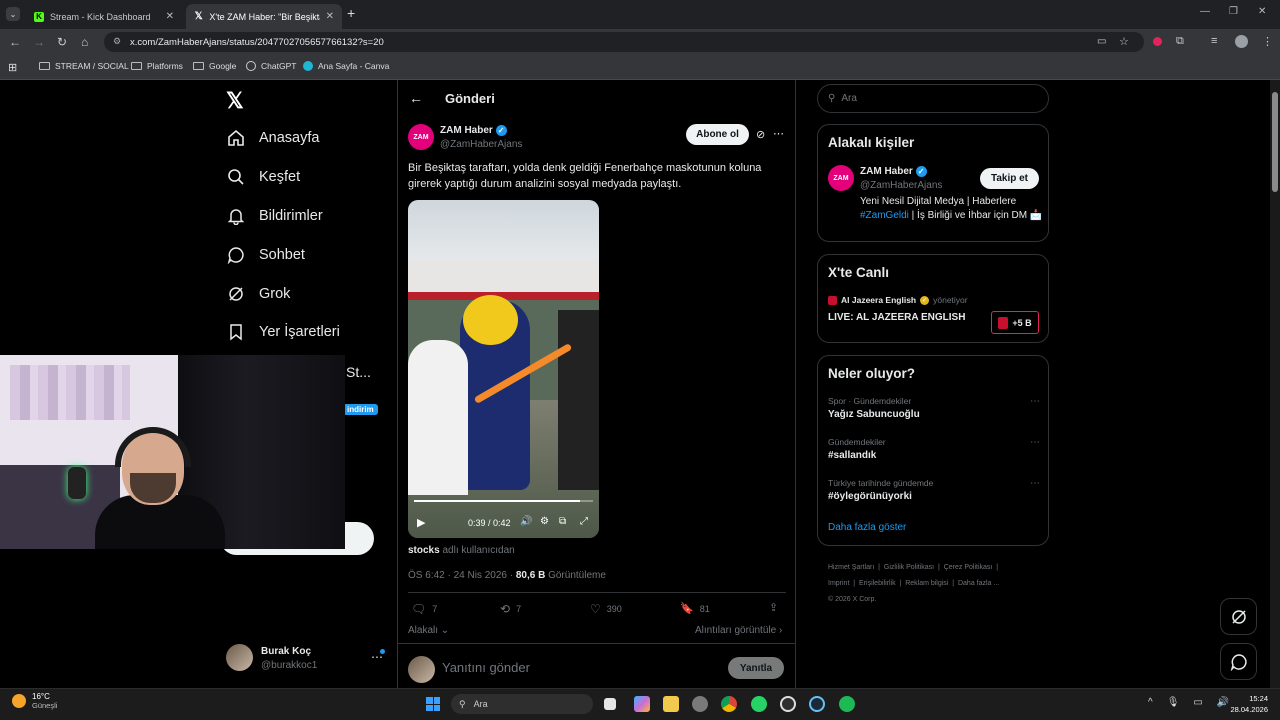  I want to click on show-more-link: Daha fazla göster, so click(867, 527).